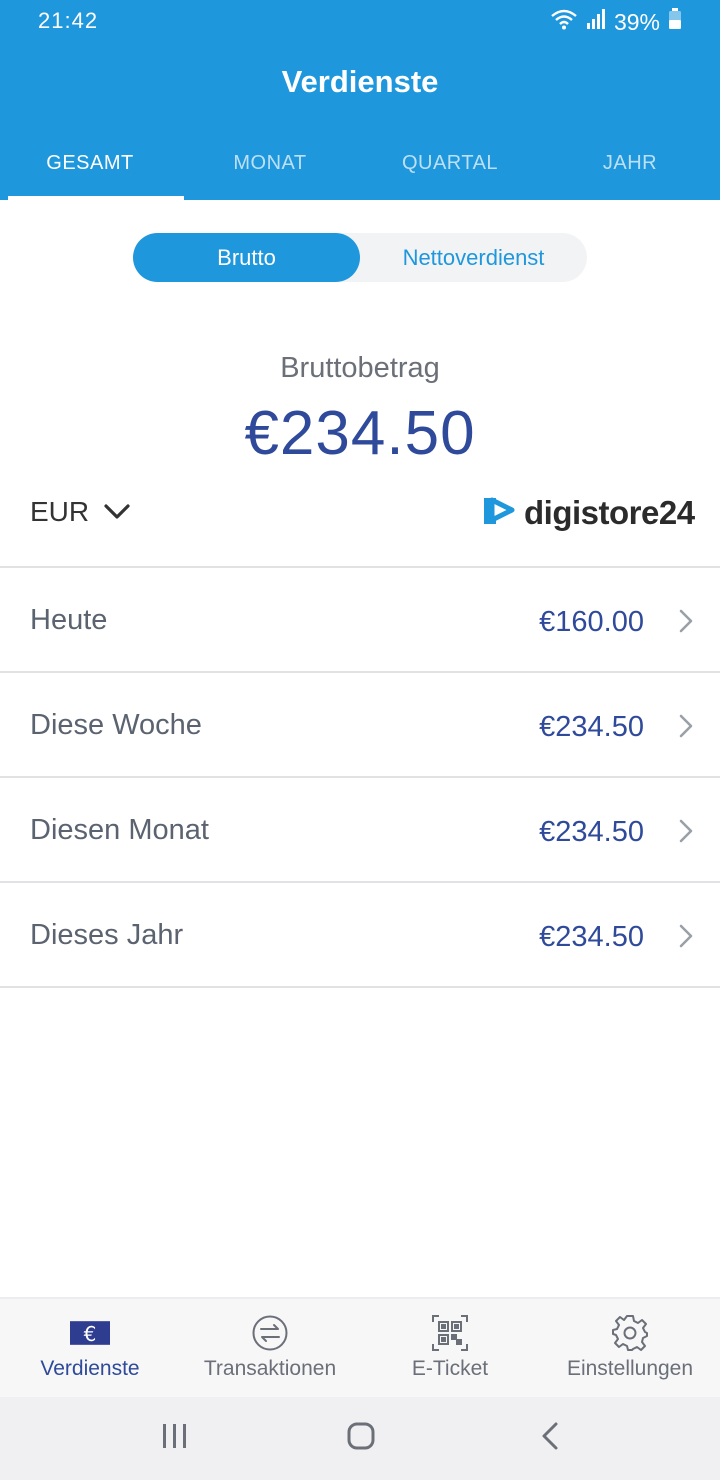  I want to click on battery-percent: 39%, so click(636, 21).